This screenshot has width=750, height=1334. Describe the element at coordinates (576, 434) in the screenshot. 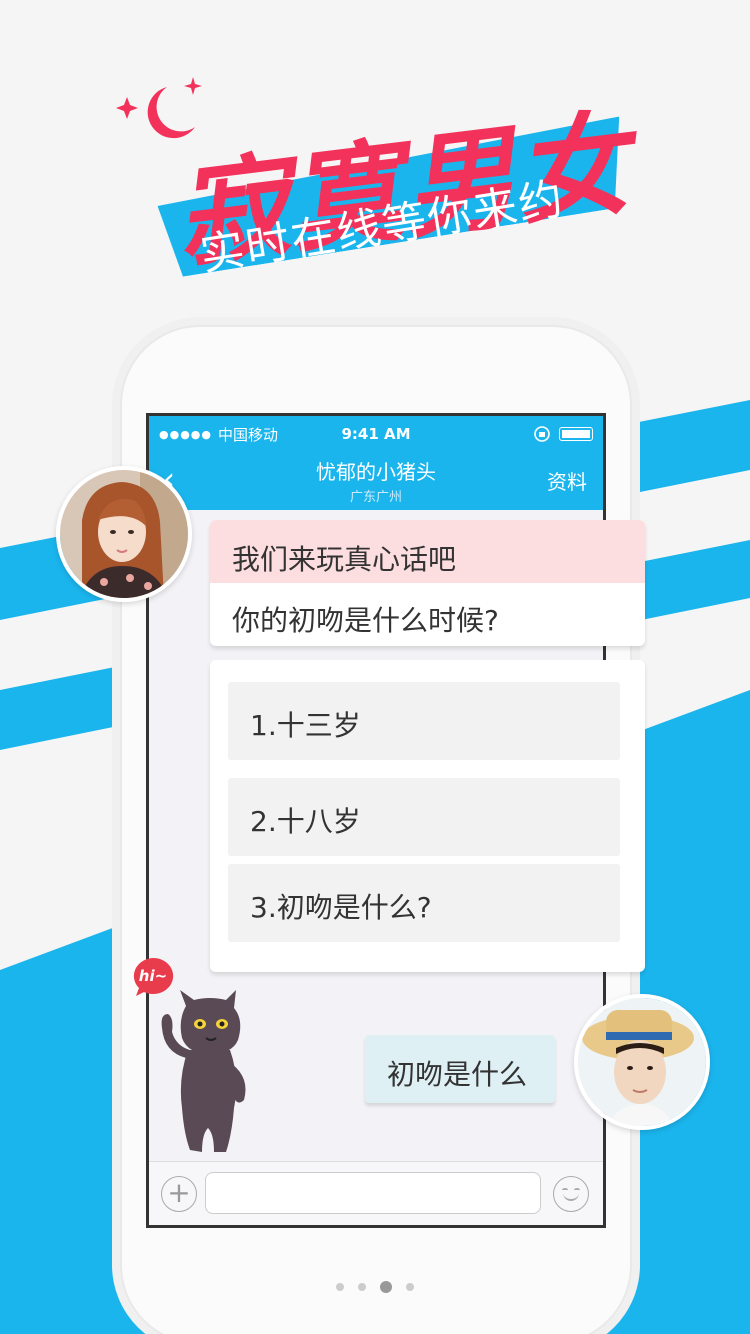

I see `battery-icon` at that location.